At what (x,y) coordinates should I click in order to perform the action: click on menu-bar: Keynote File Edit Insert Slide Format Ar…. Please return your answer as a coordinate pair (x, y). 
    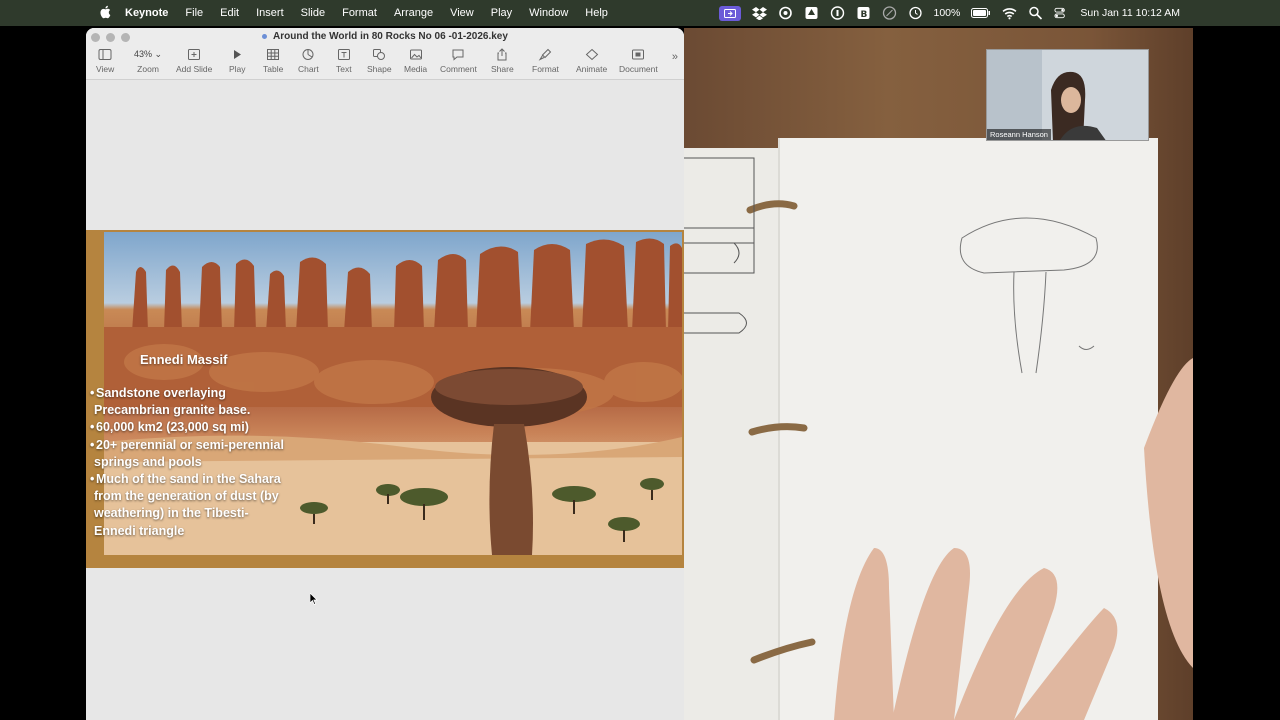
    Looking at the image, I should click on (640, 13).